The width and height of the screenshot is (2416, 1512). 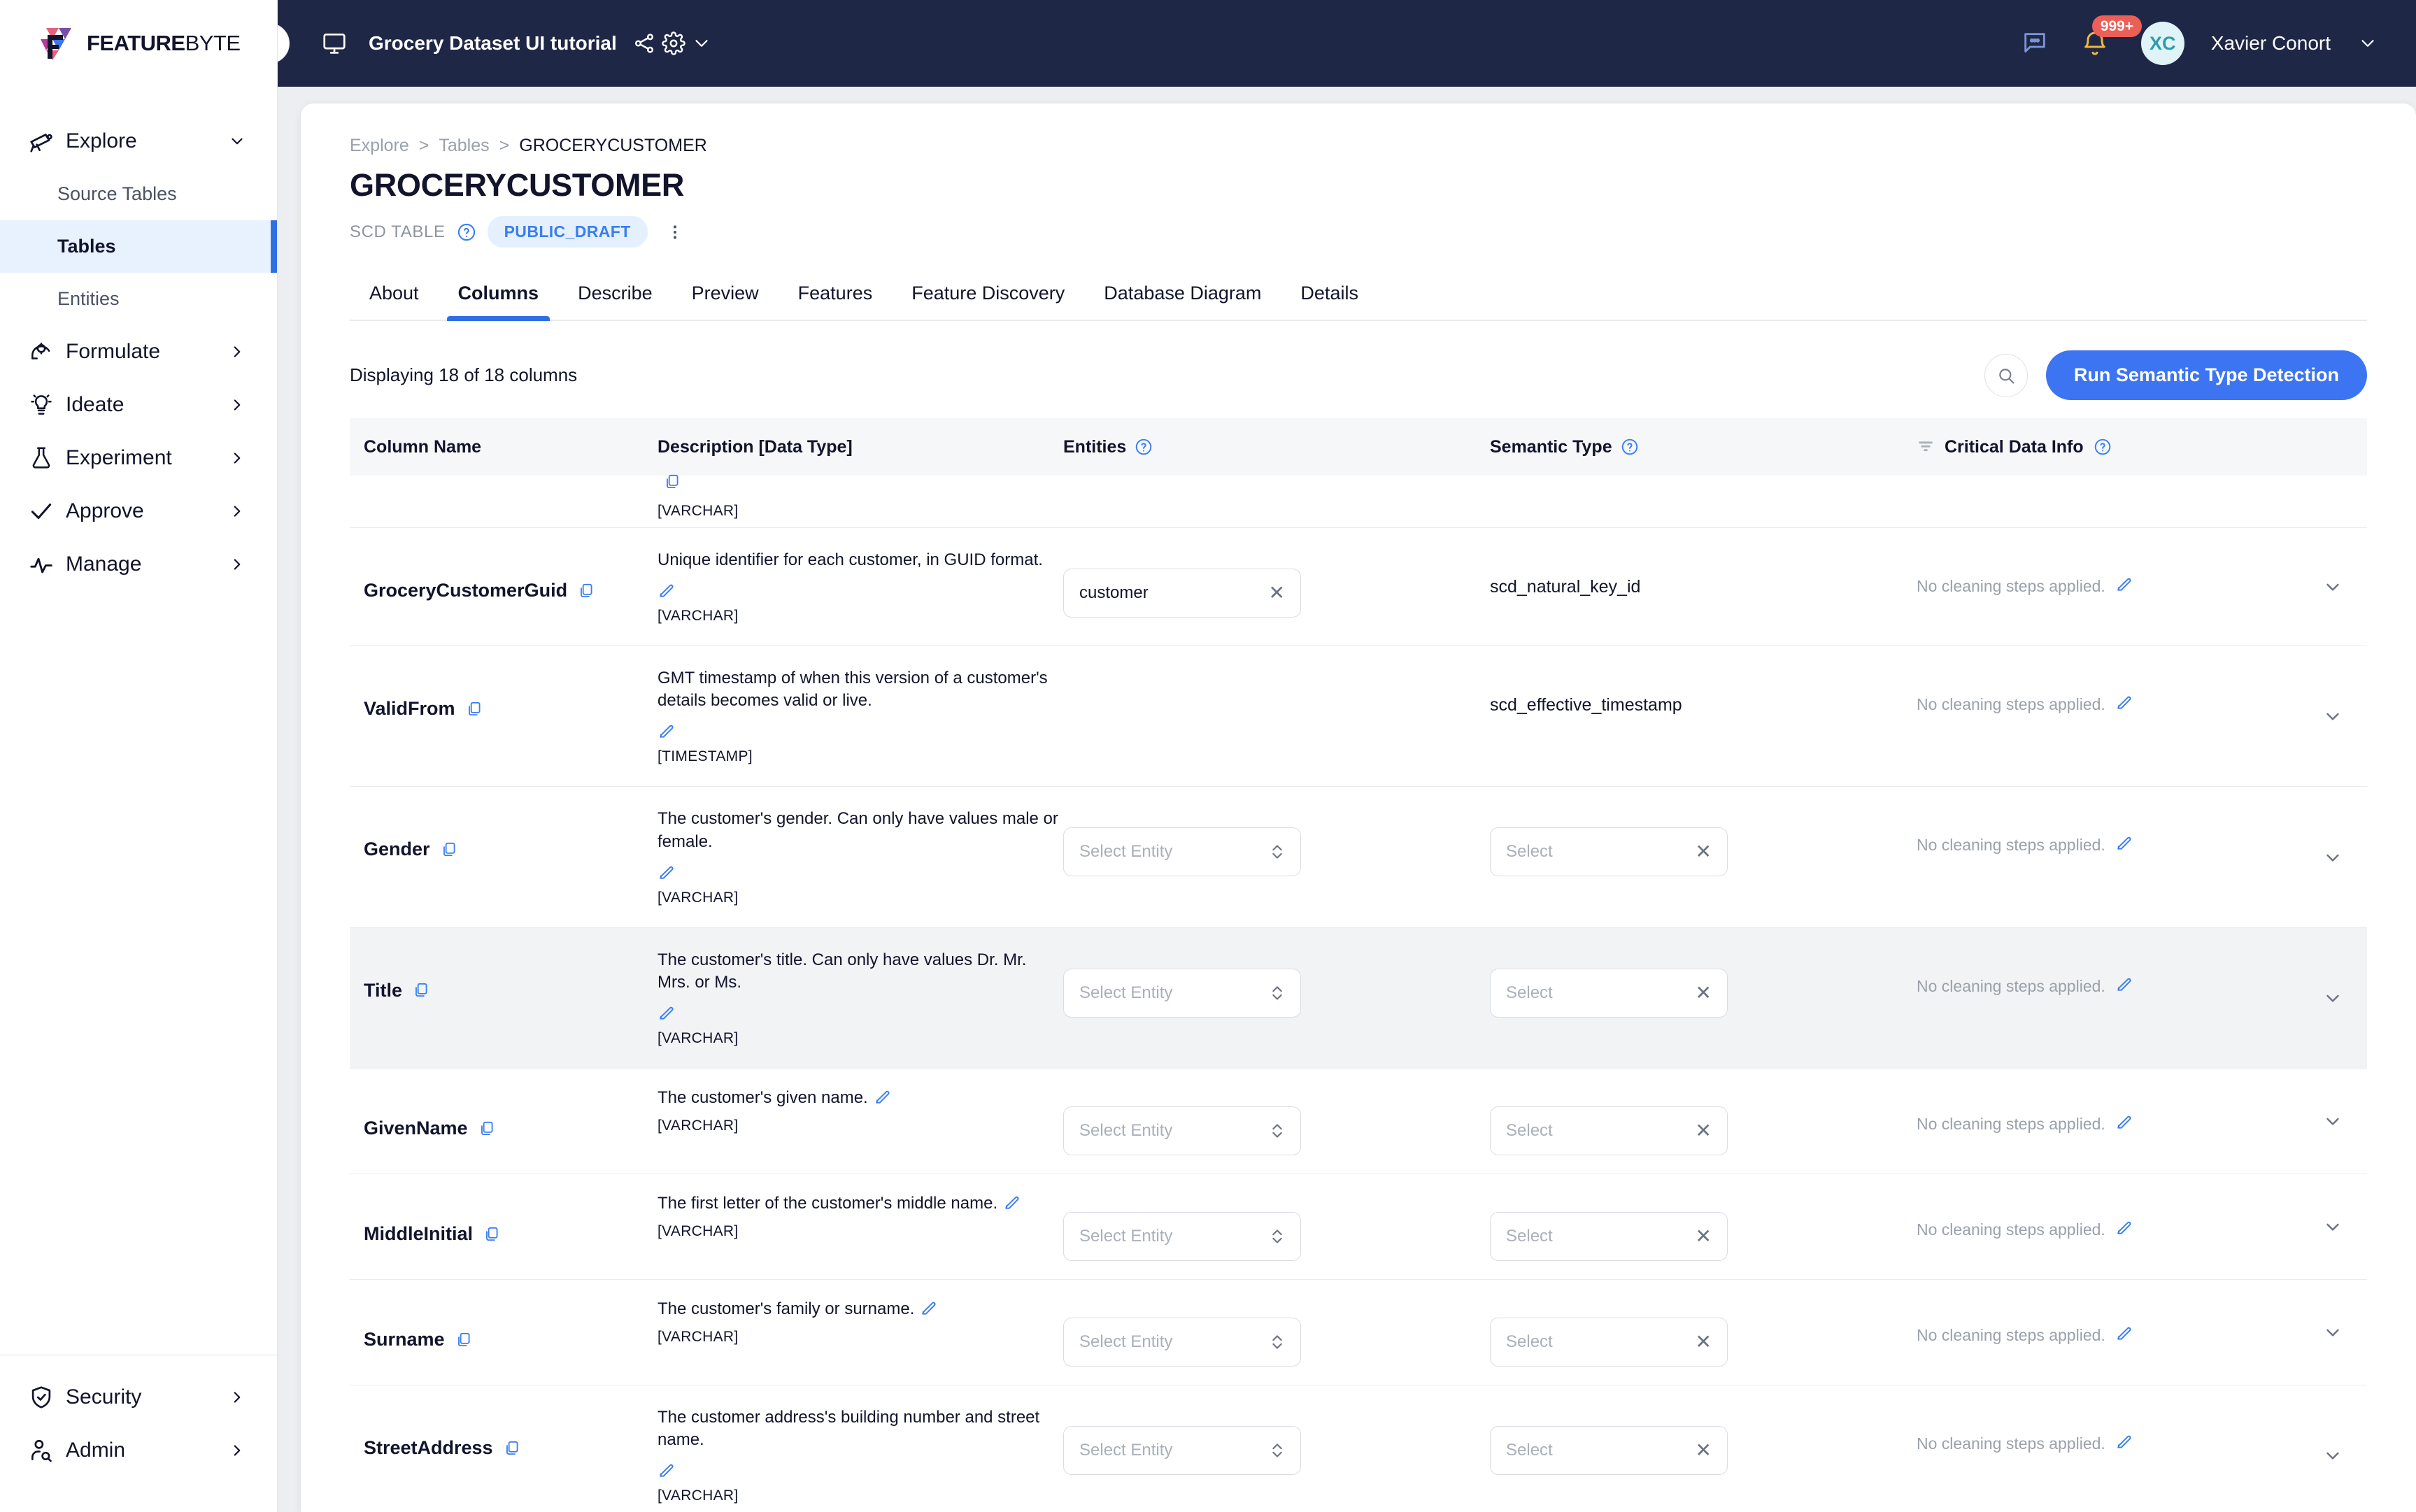 What do you see at coordinates (615, 296) in the screenshot?
I see `tab-describe: Describe` at bounding box center [615, 296].